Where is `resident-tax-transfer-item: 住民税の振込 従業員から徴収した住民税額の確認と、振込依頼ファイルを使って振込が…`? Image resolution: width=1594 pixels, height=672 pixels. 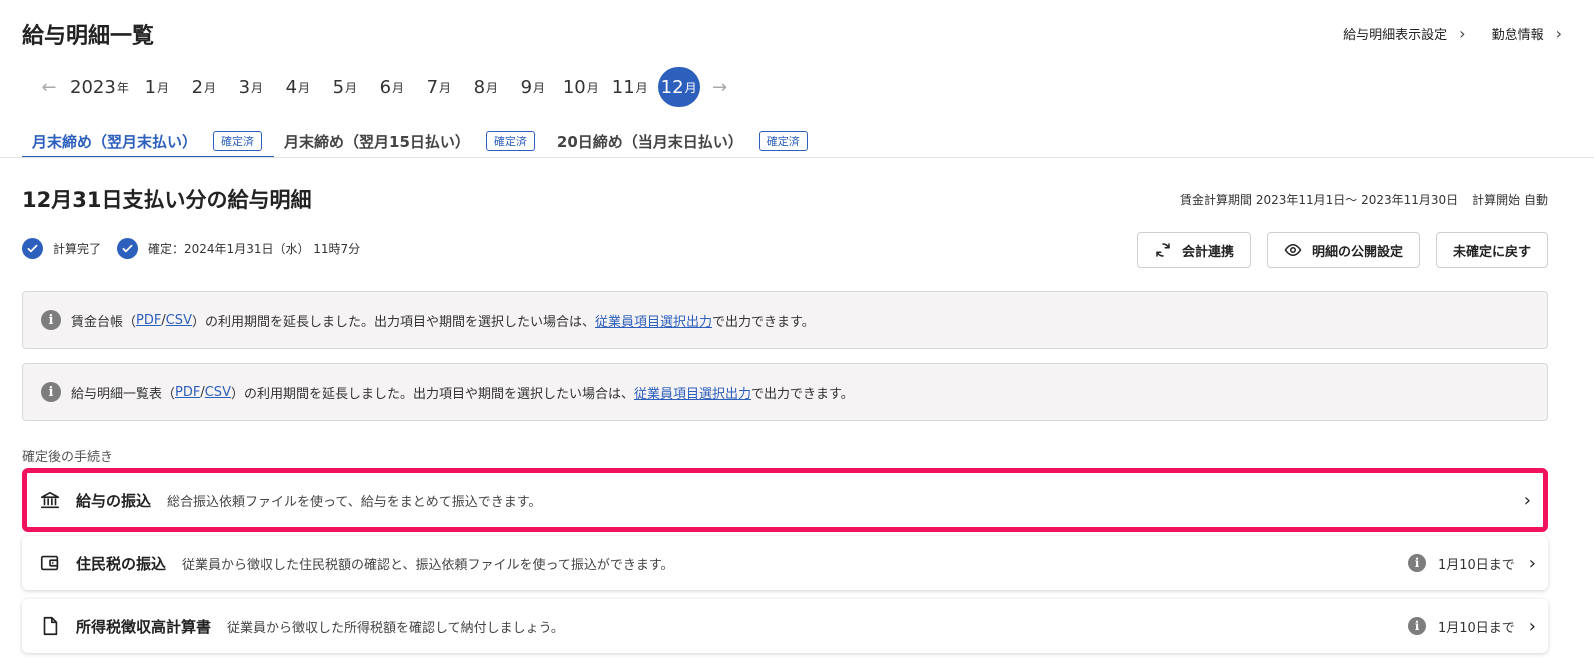 resident-tax-transfer-item: 住民税の振込 従業員から徴収した住民税額の確認と、振込依頼ファイルを使って振込が… is located at coordinates (785, 563).